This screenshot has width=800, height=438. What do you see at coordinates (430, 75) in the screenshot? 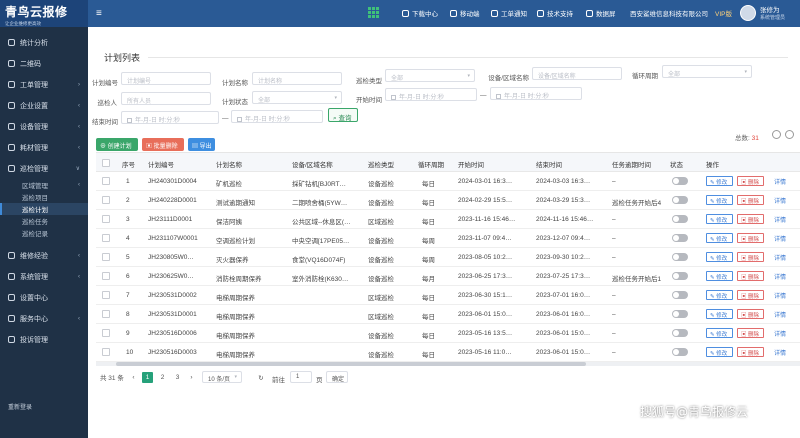
I see `type-select: 全部 ▾` at bounding box center [430, 75].